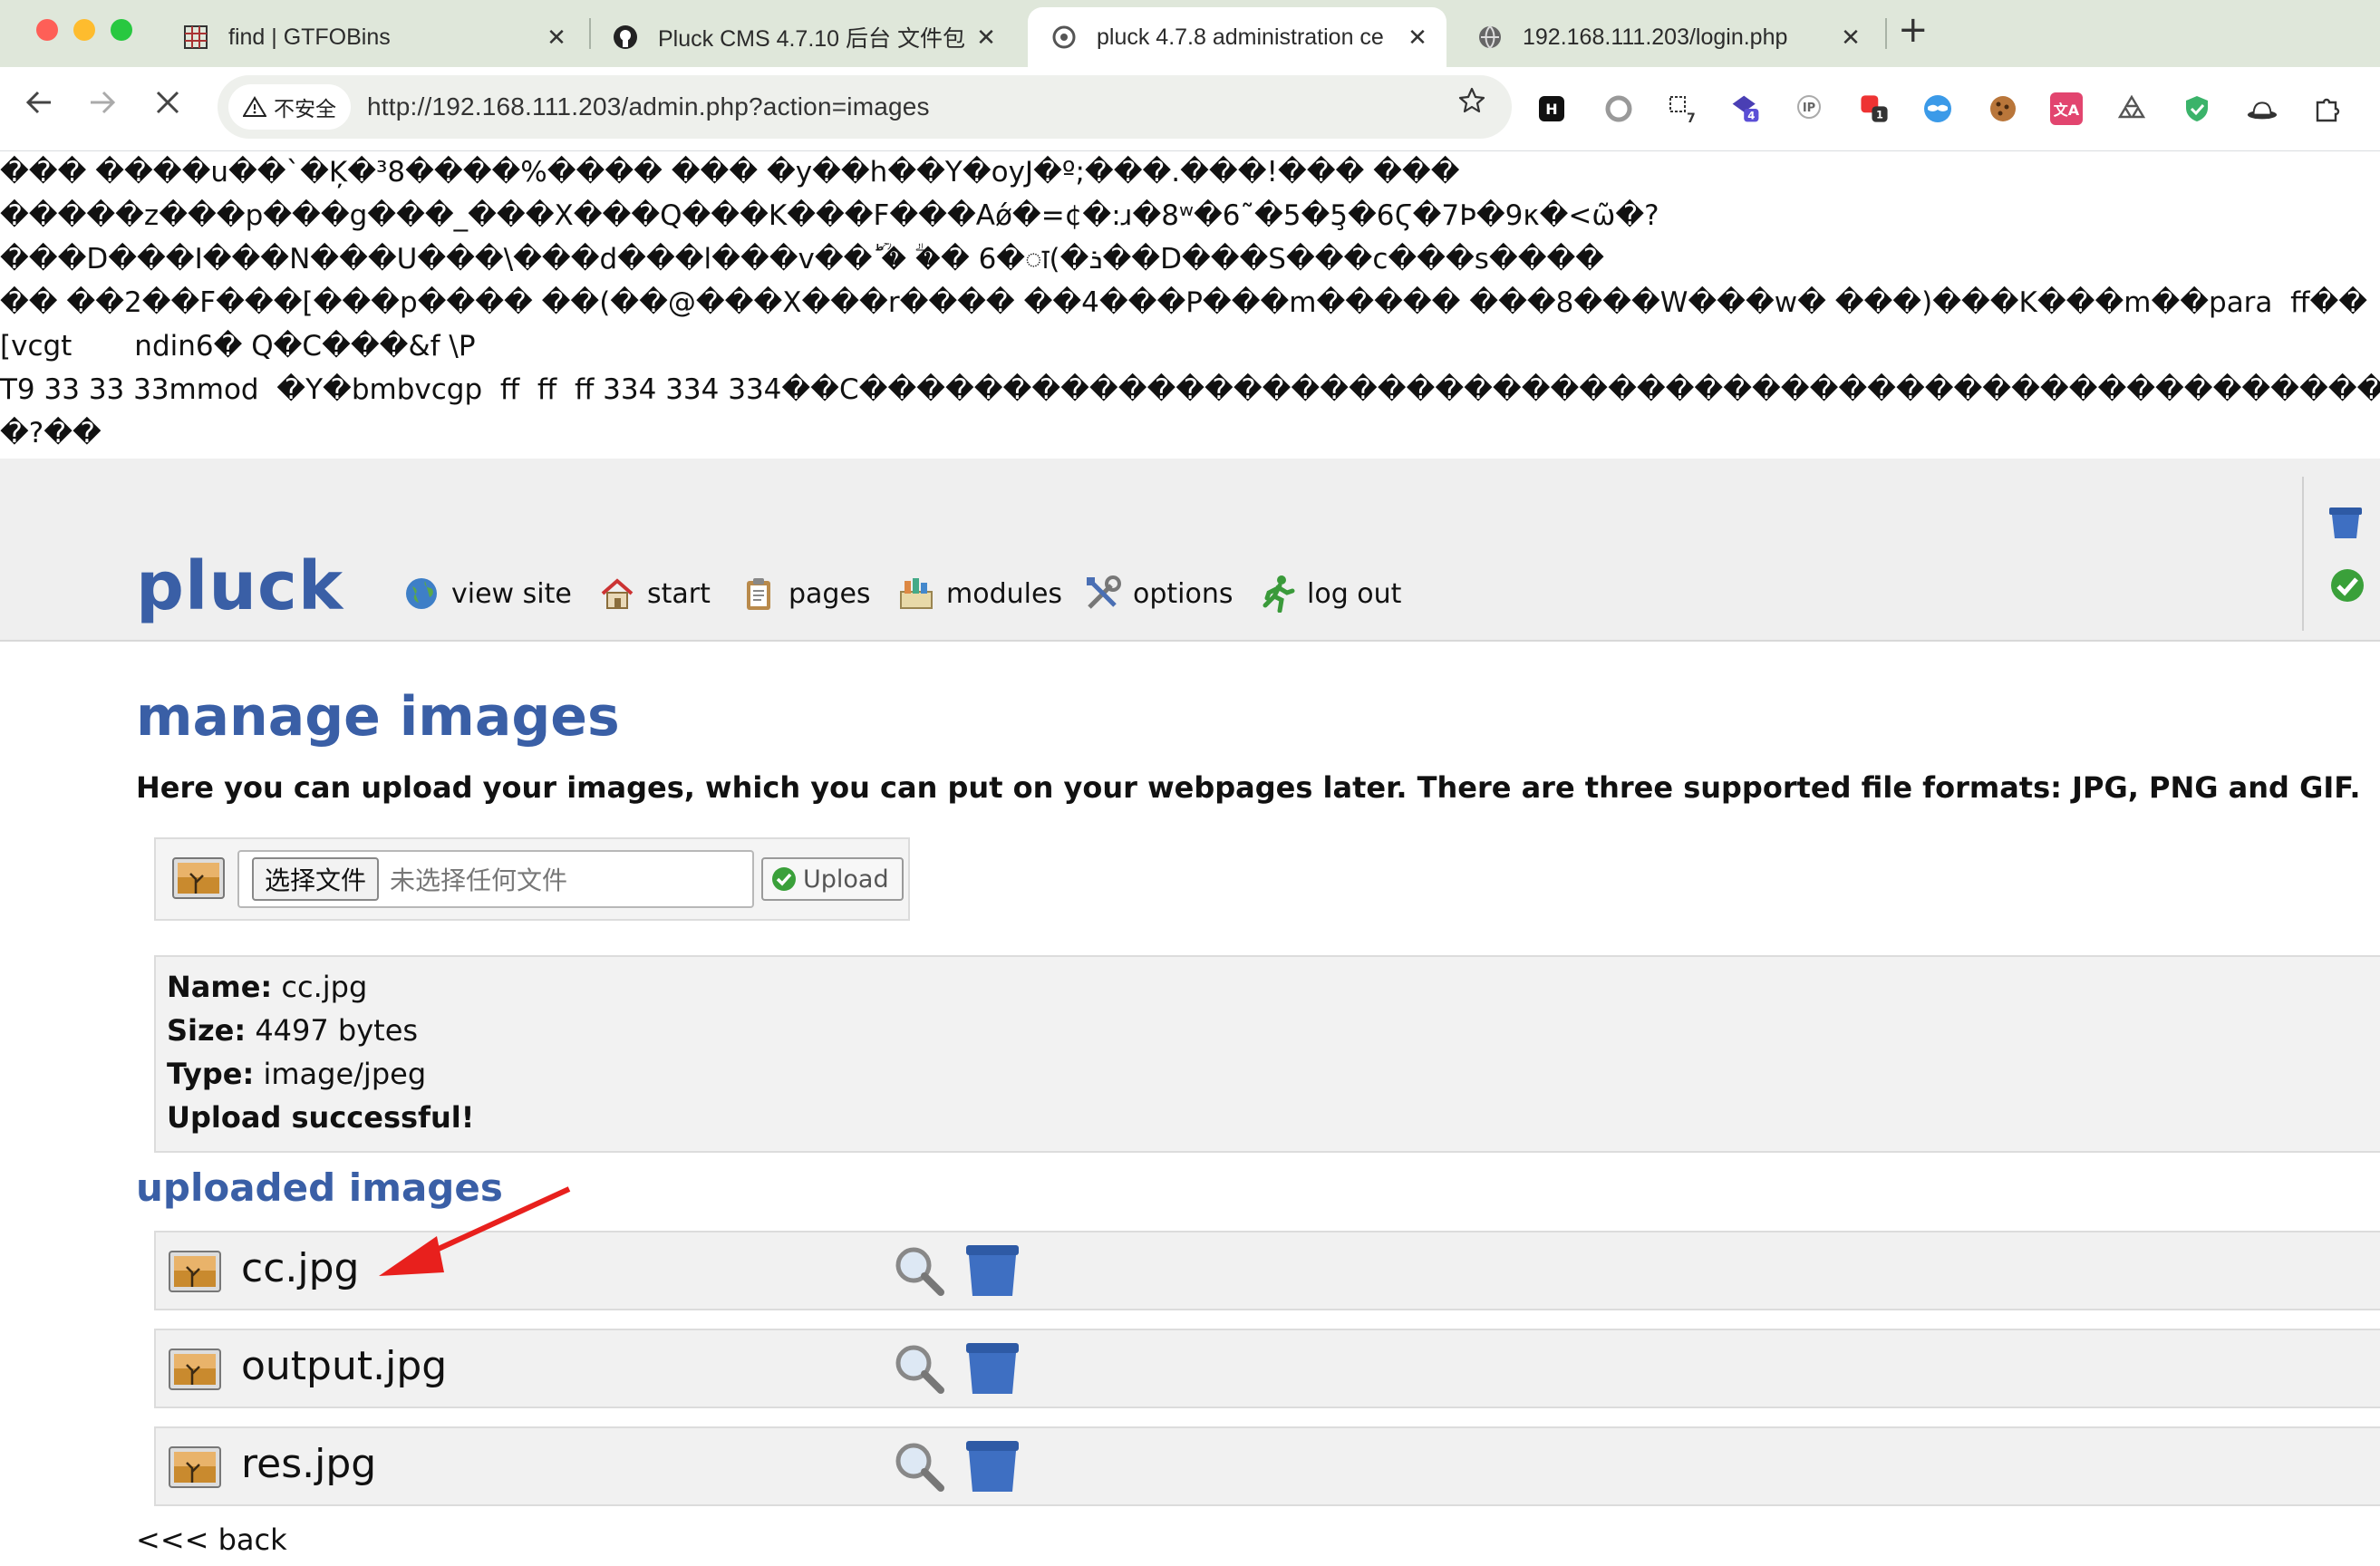 This screenshot has width=2380, height=1566. What do you see at coordinates (617, 594) in the screenshot?
I see `home-icon` at bounding box center [617, 594].